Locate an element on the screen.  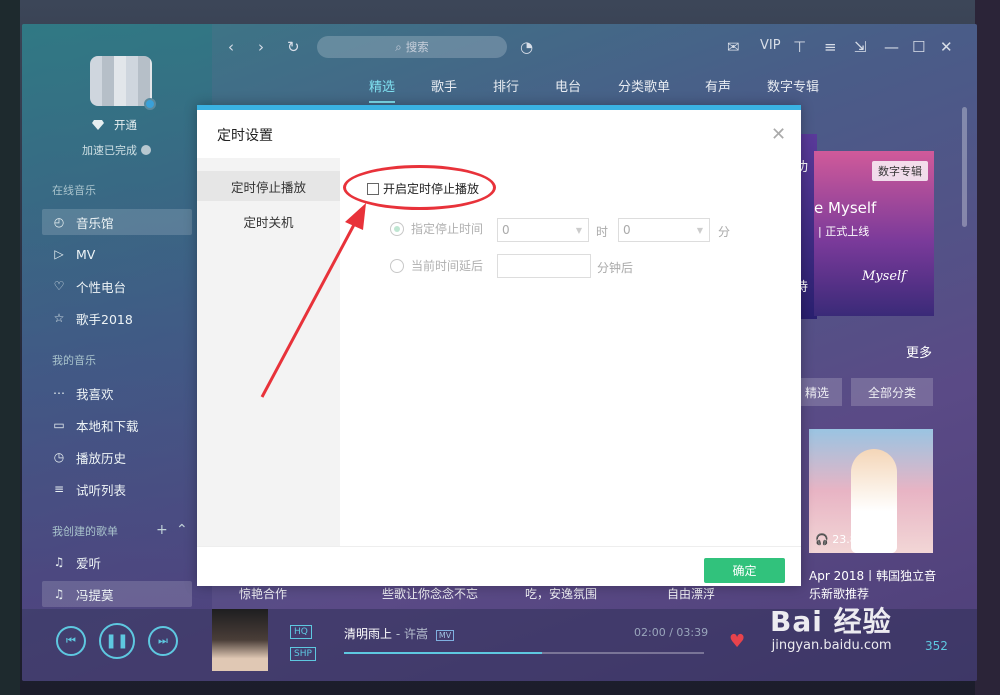
annotation-arrow-icon is located at coordinates (313, 300).